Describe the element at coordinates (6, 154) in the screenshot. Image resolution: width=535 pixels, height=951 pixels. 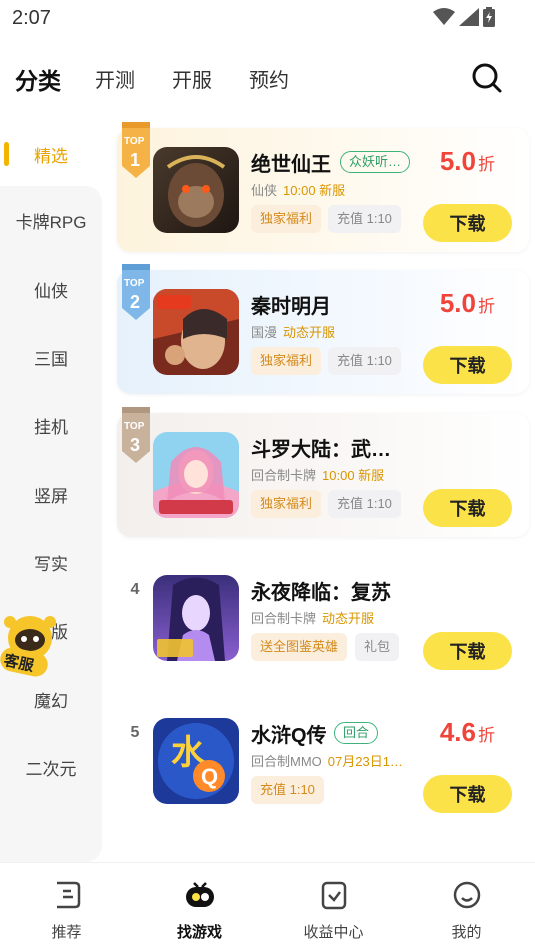
I see `active-indicator` at that location.